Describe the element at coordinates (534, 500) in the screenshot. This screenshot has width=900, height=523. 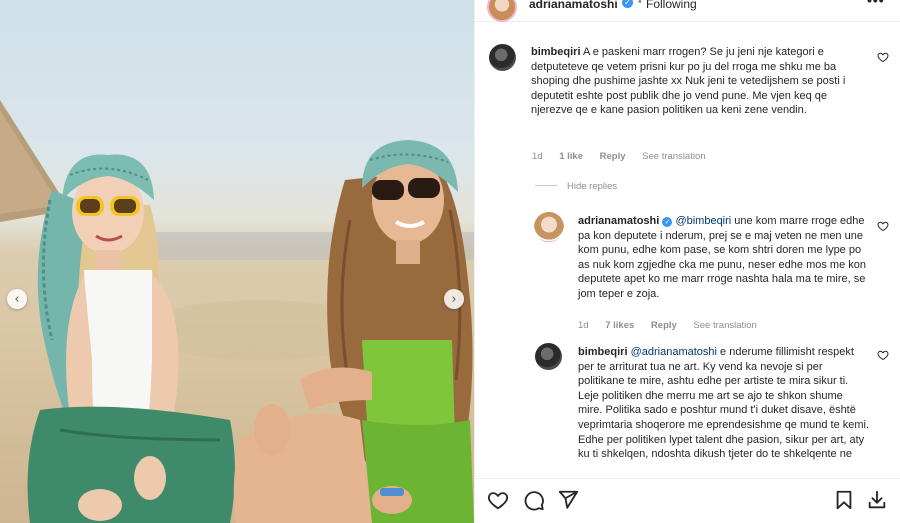
I see `comment-icon` at that location.